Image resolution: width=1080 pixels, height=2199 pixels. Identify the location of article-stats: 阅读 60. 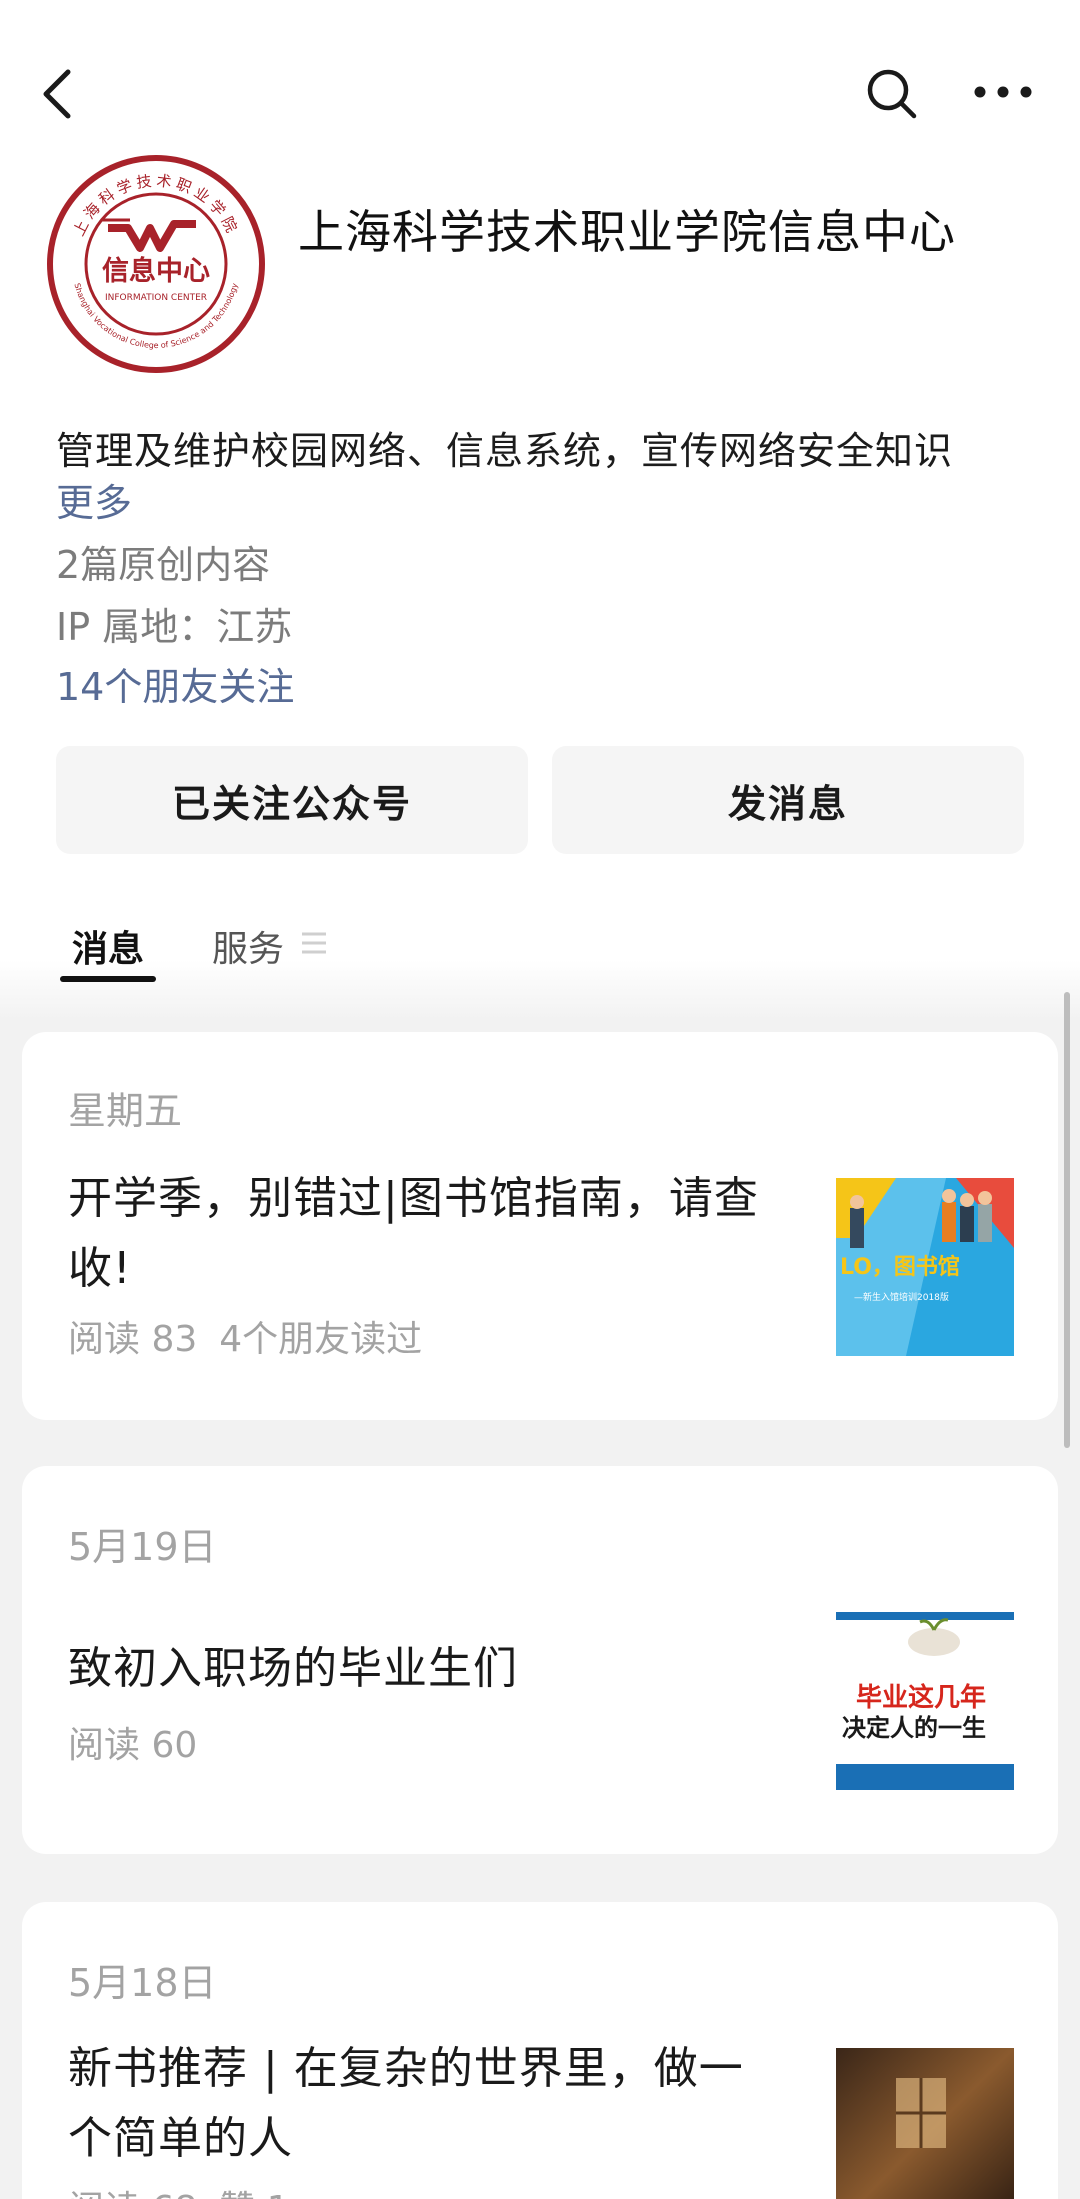
(143, 1742).